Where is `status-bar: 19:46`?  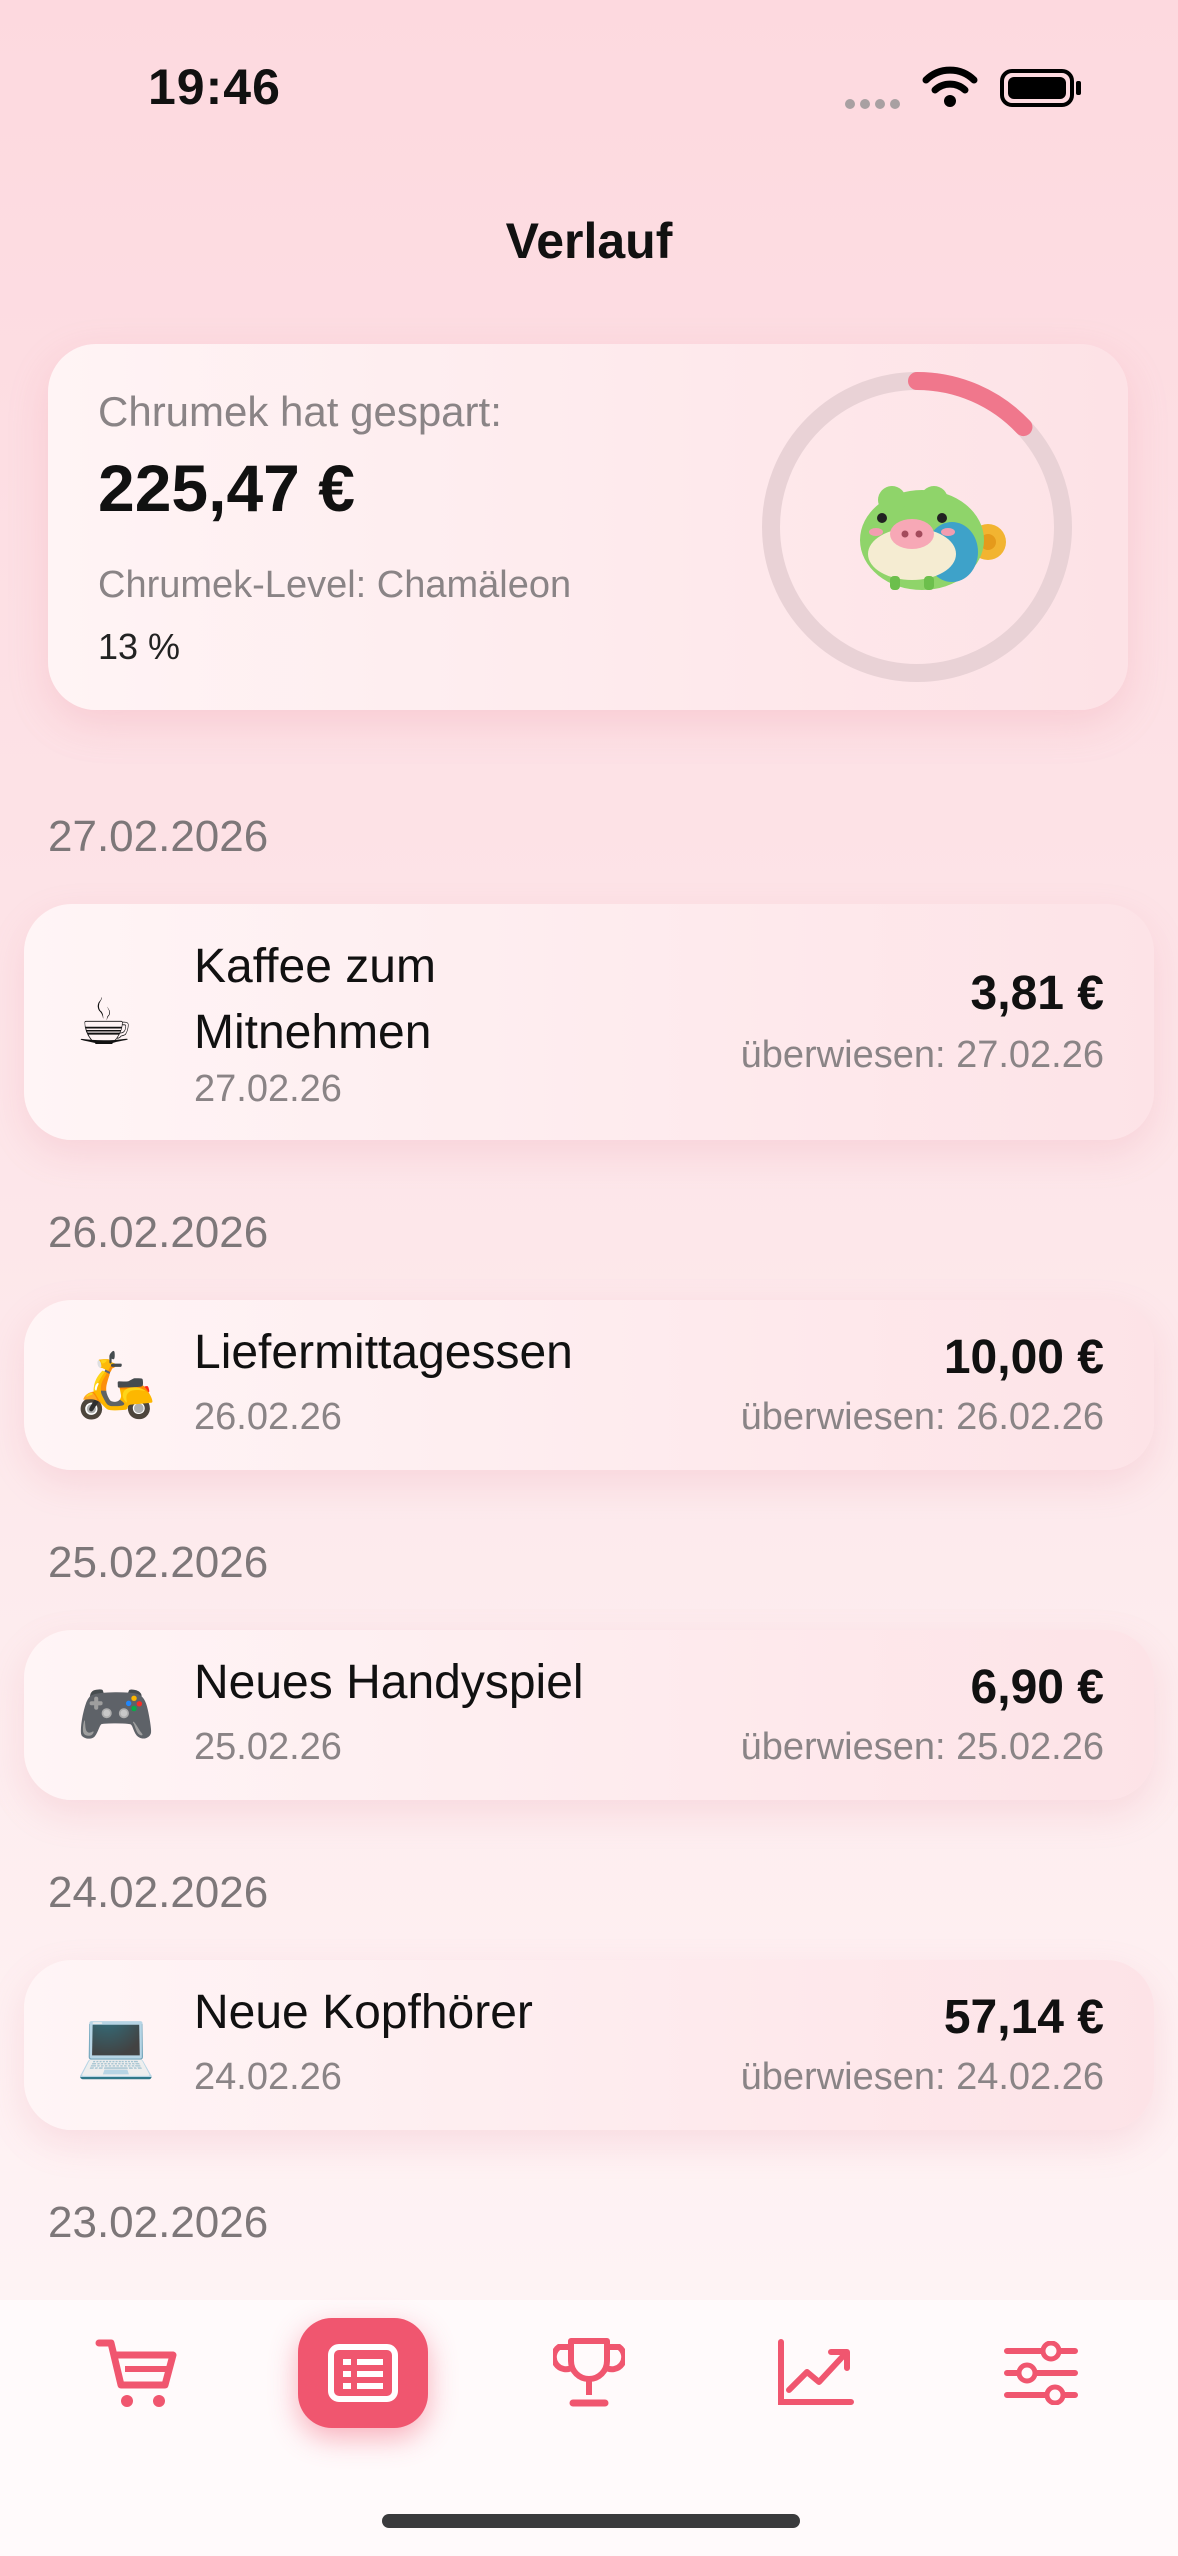
status-bar: 19:46 is located at coordinates (589, 75).